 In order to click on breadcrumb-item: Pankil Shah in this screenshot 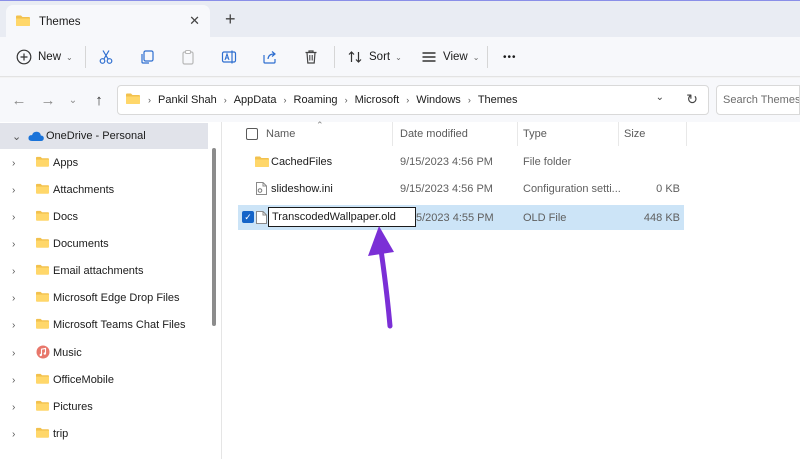, I will do `click(187, 100)`.